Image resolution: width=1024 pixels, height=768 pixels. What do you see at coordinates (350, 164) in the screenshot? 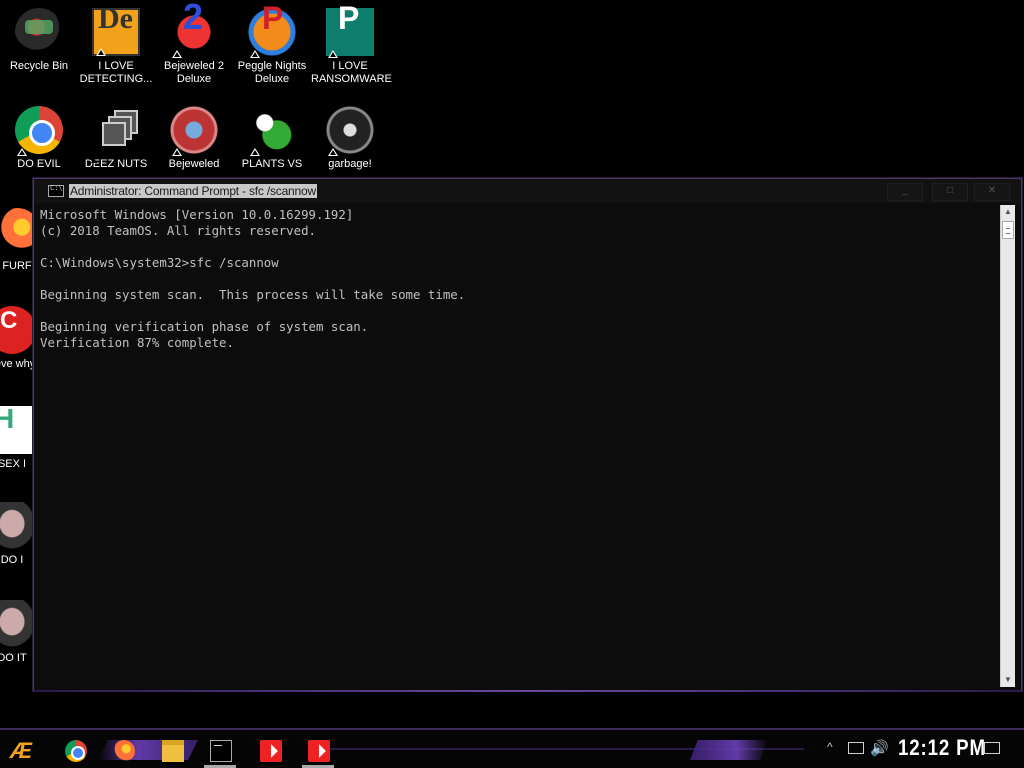
I see `desktop-icon-label: garbage!` at bounding box center [350, 164].